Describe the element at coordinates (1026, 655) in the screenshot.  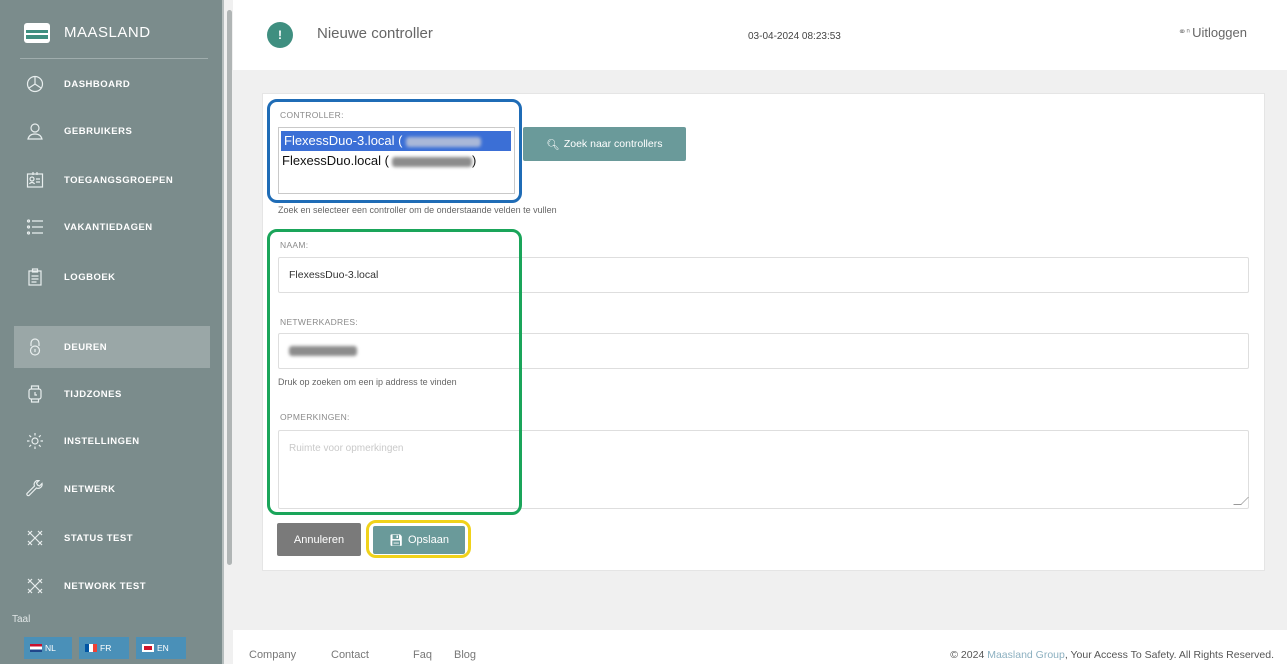
I see `maasland-group-link: Maasland Group` at that location.